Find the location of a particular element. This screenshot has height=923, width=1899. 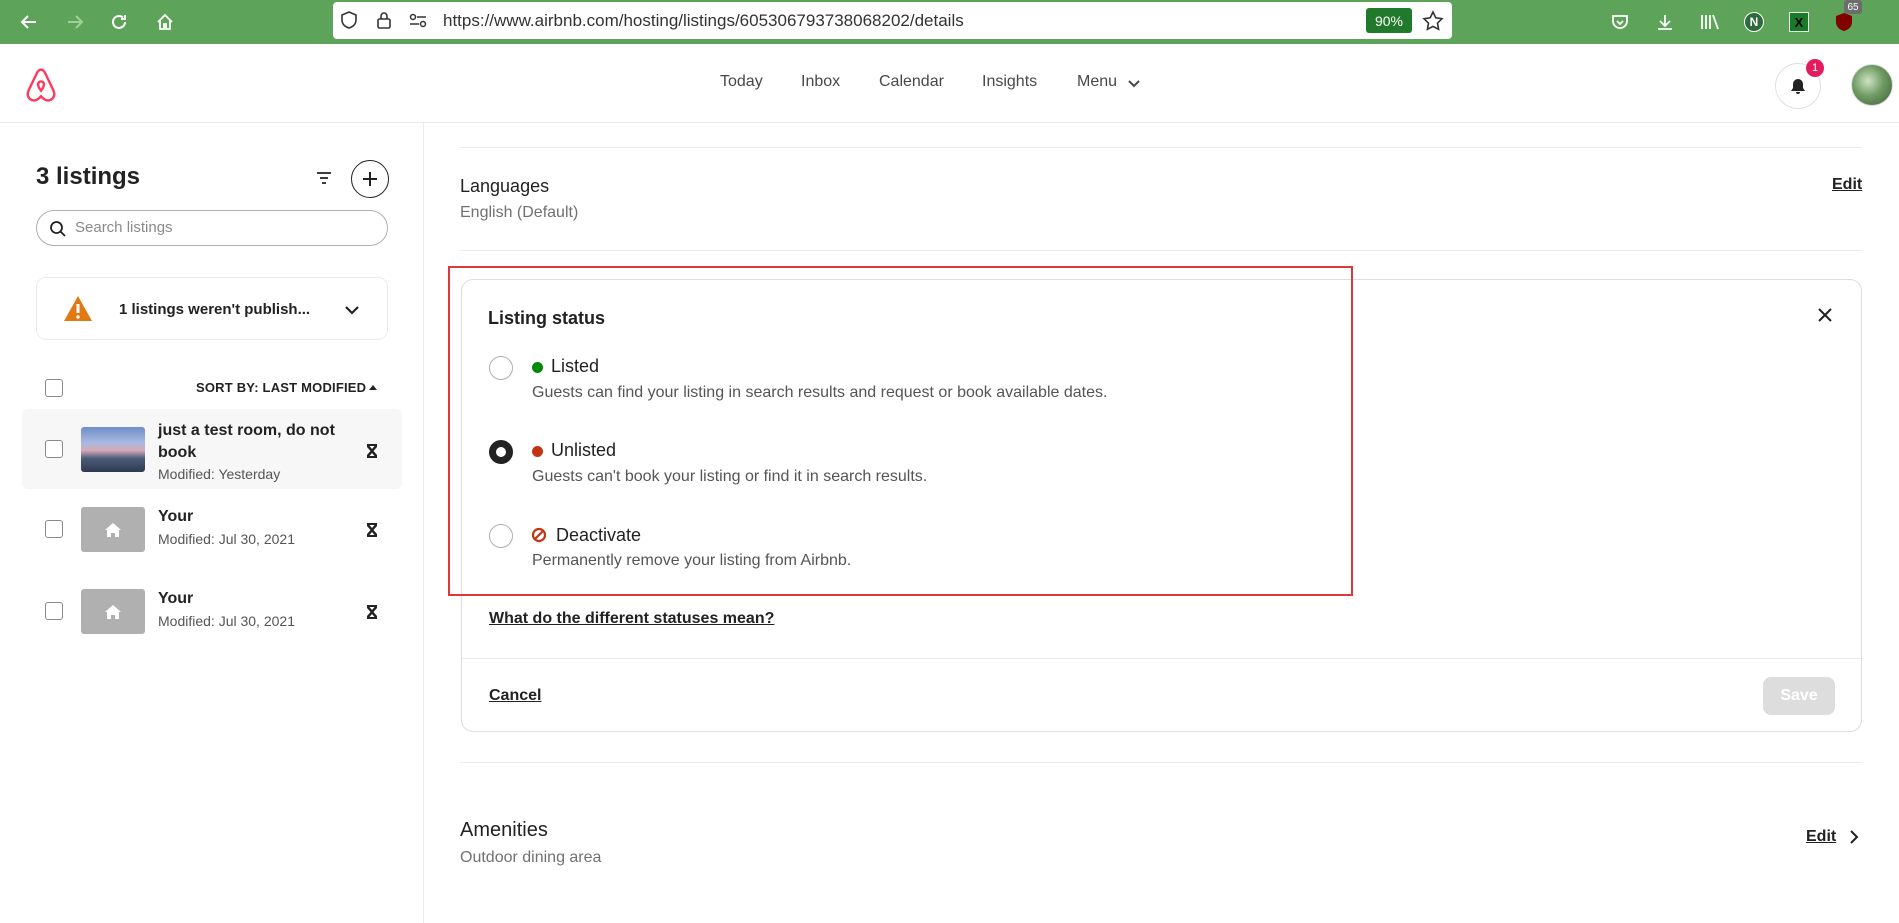

nav-insights: Insights is located at coordinates (1009, 82).